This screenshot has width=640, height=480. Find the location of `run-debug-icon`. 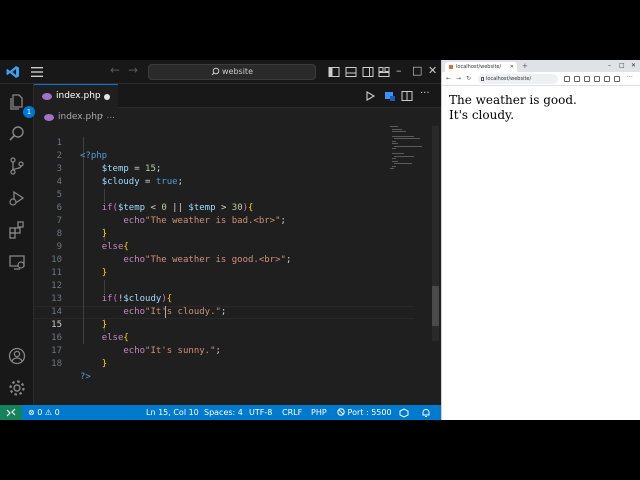

run-debug-icon is located at coordinates (17, 198).